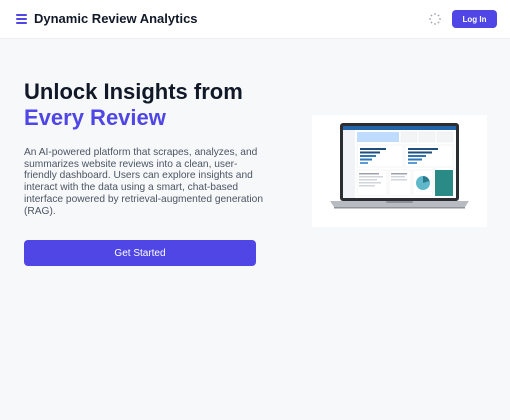 The width and height of the screenshot is (510, 420). I want to click on hero-title-accent: Every Review, so click(95, 117).